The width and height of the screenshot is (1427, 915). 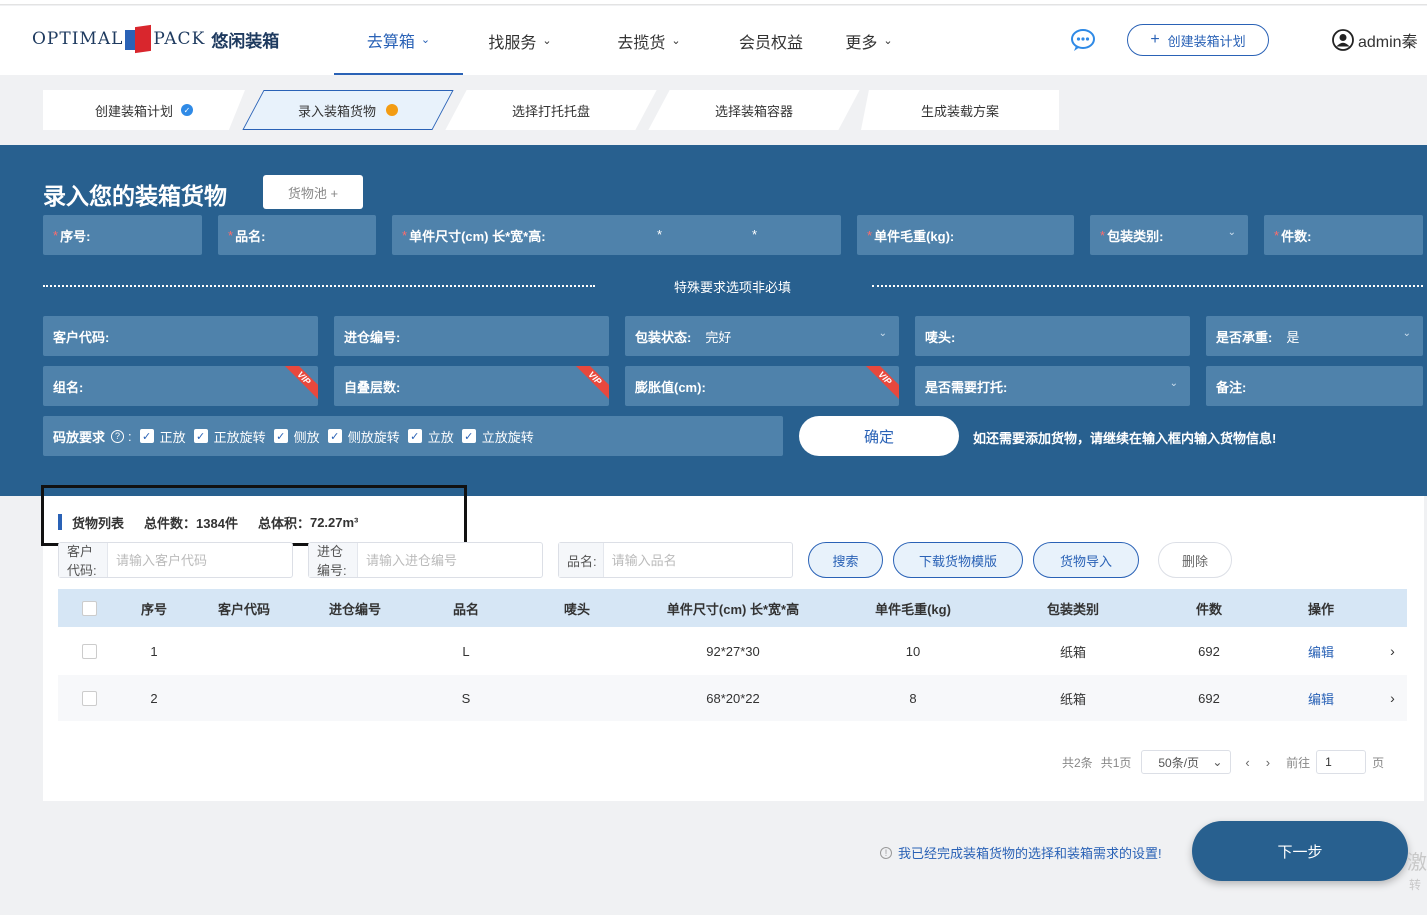 I want to click on info-icon: !, so click(x=886, y=852).